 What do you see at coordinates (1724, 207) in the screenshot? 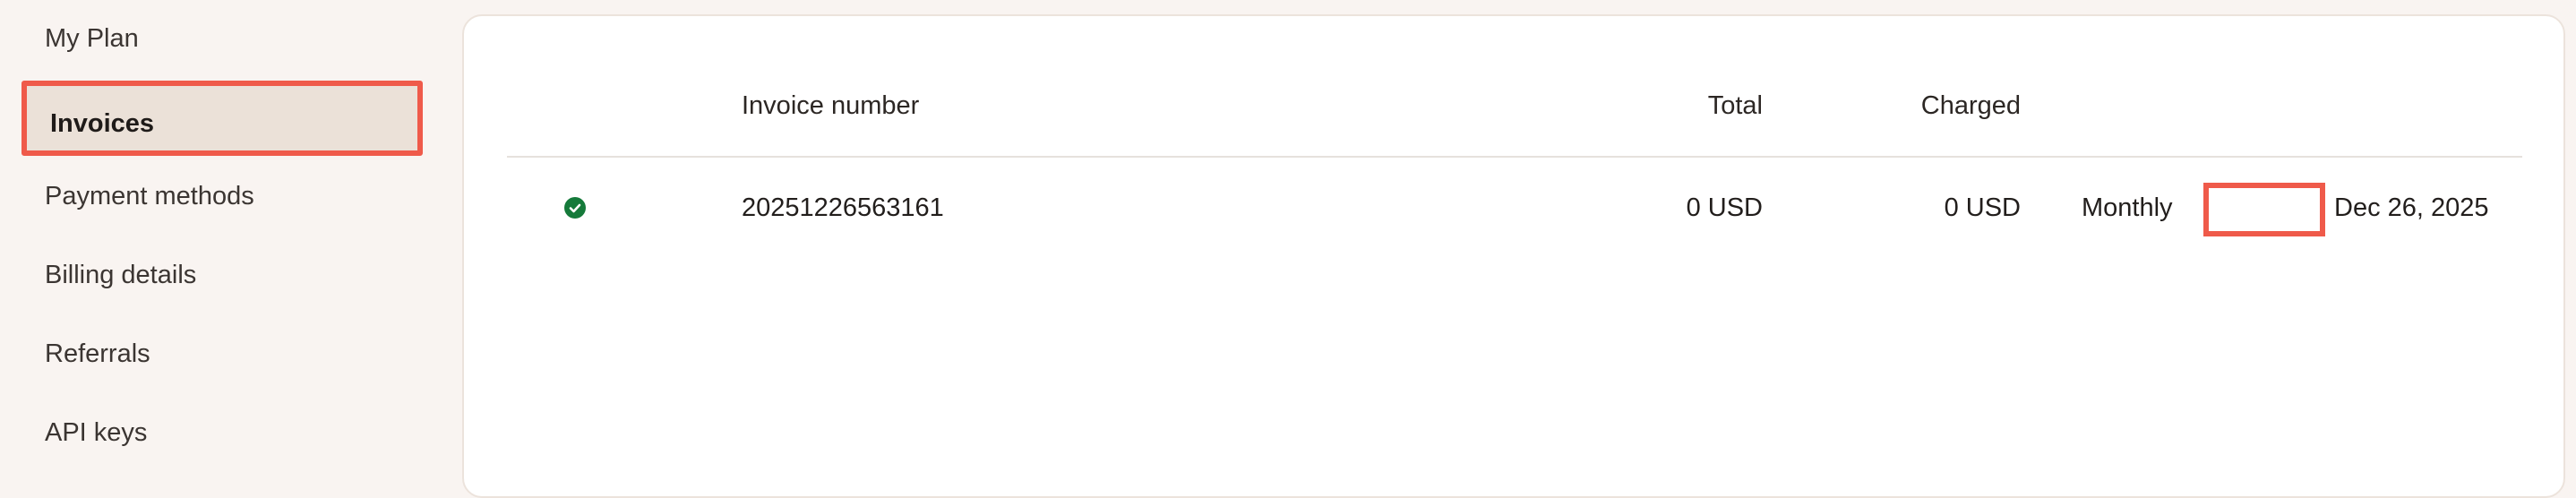
I see `total-cell: 0 USD` at bounding box center [1724, 207].